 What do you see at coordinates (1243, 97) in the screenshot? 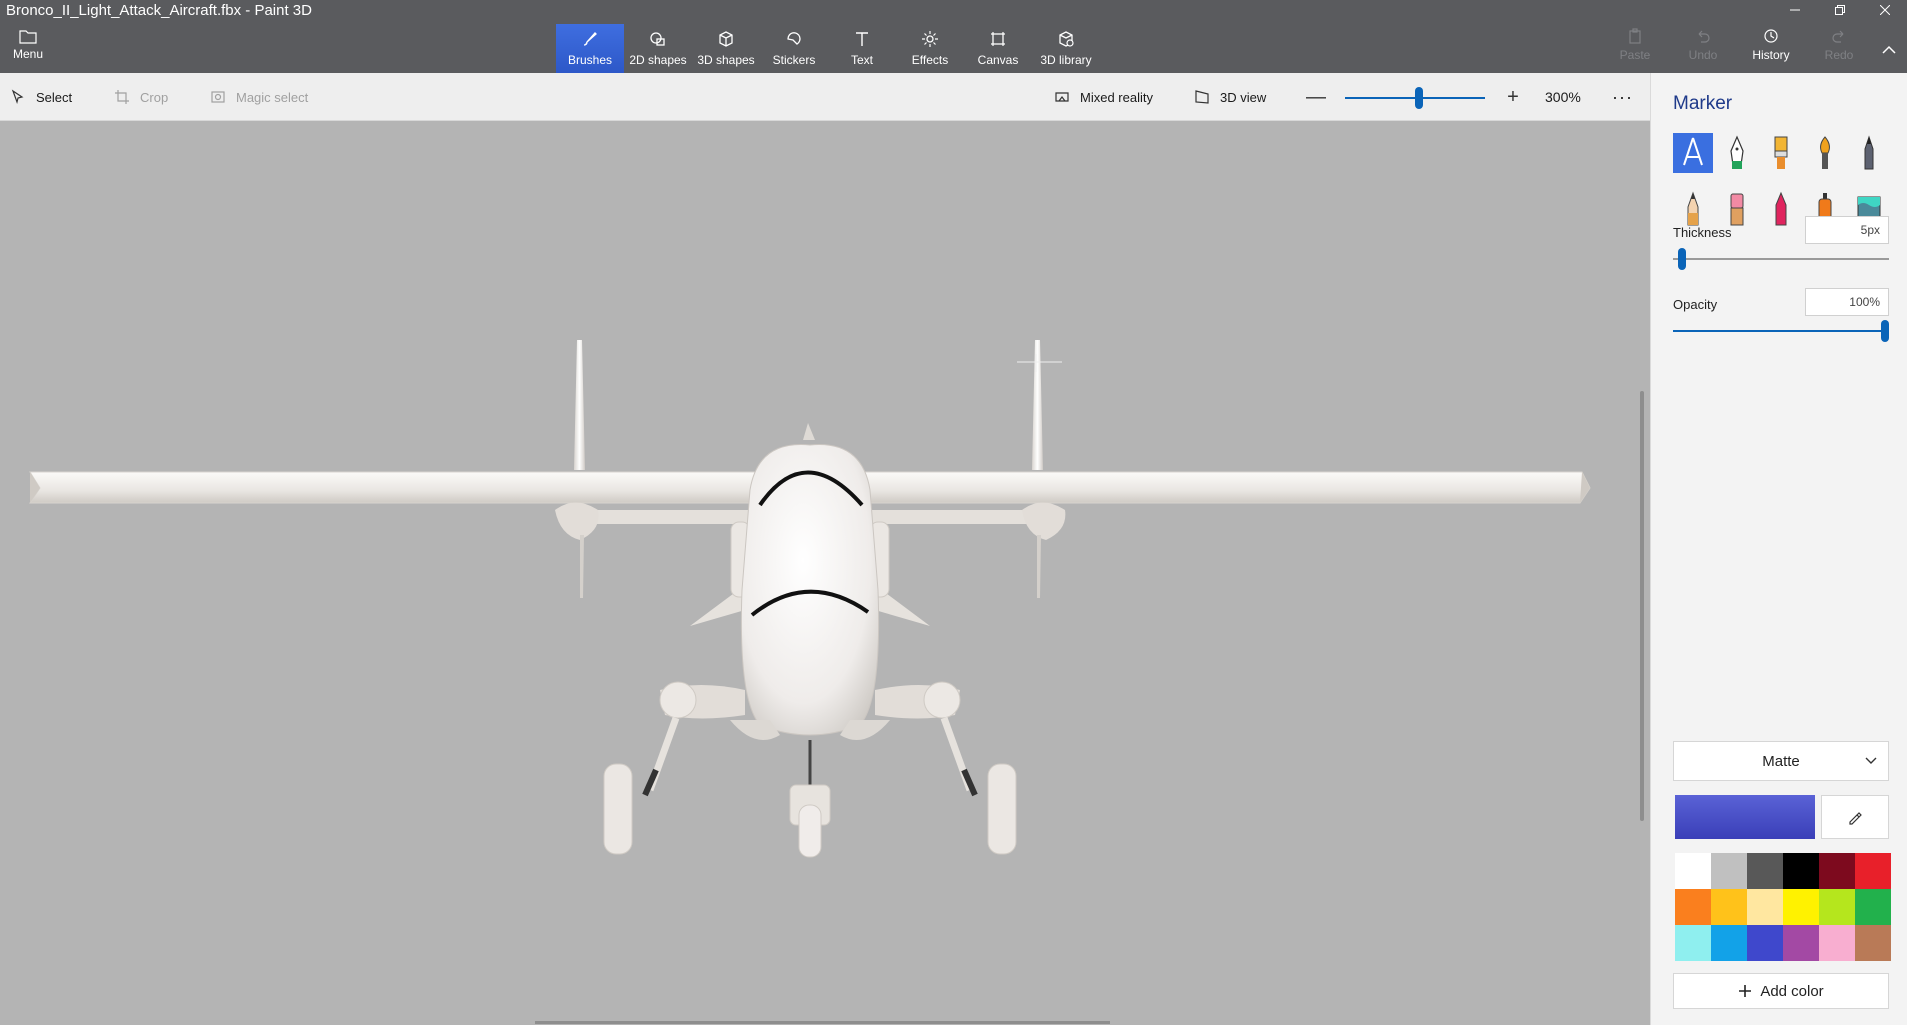
I see `3d-view-label: 3D view` at bounding box center [1243, 97].